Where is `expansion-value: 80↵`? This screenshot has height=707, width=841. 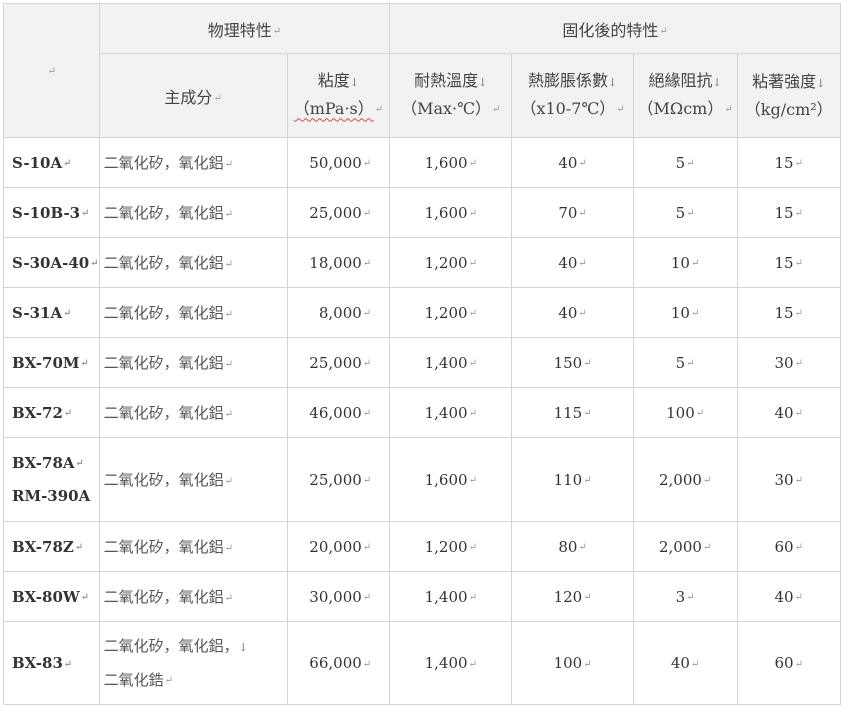
expansion-value: 80↵ is located at coordinates (572, 546).